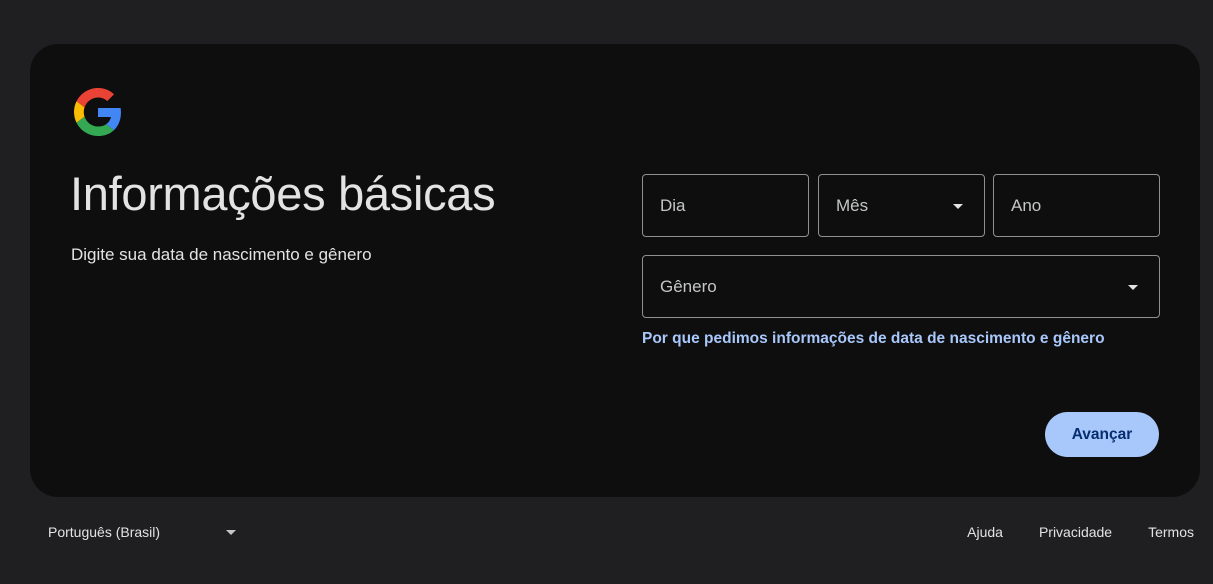  Describe the element at coordinates (852, 205) in the screenshot. I see `month-select-label: Mês` at that location.